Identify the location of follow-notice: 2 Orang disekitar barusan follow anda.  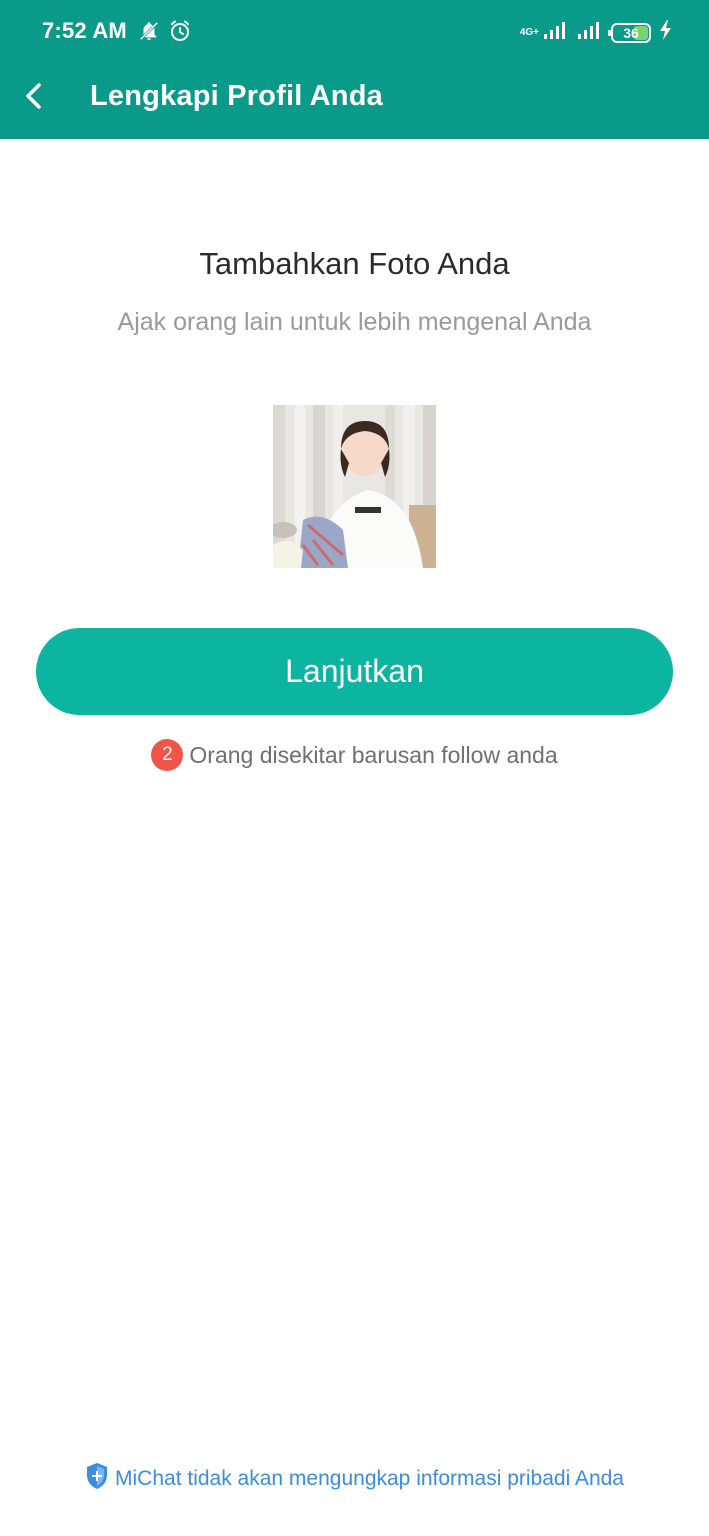
(354, 755).